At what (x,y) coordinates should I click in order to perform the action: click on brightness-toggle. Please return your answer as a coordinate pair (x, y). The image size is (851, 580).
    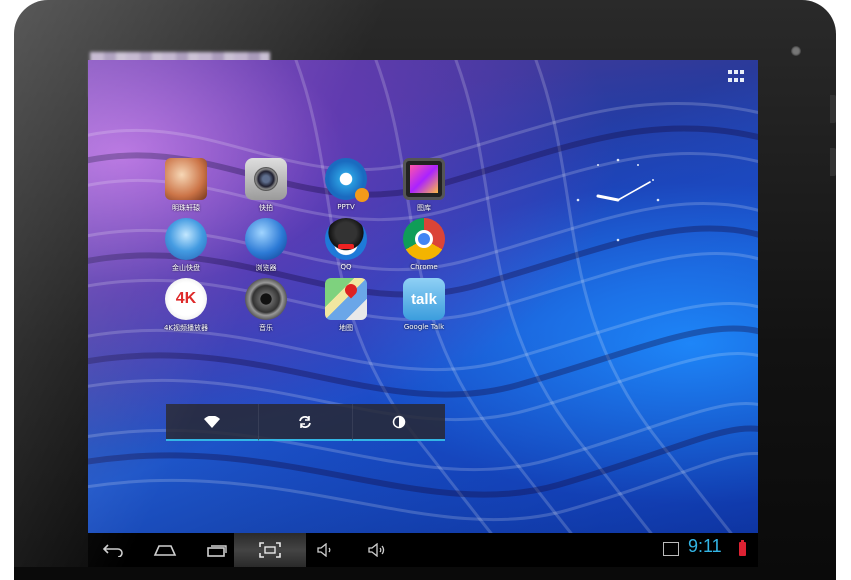
    Looking at the image, I should click on (398, 422).